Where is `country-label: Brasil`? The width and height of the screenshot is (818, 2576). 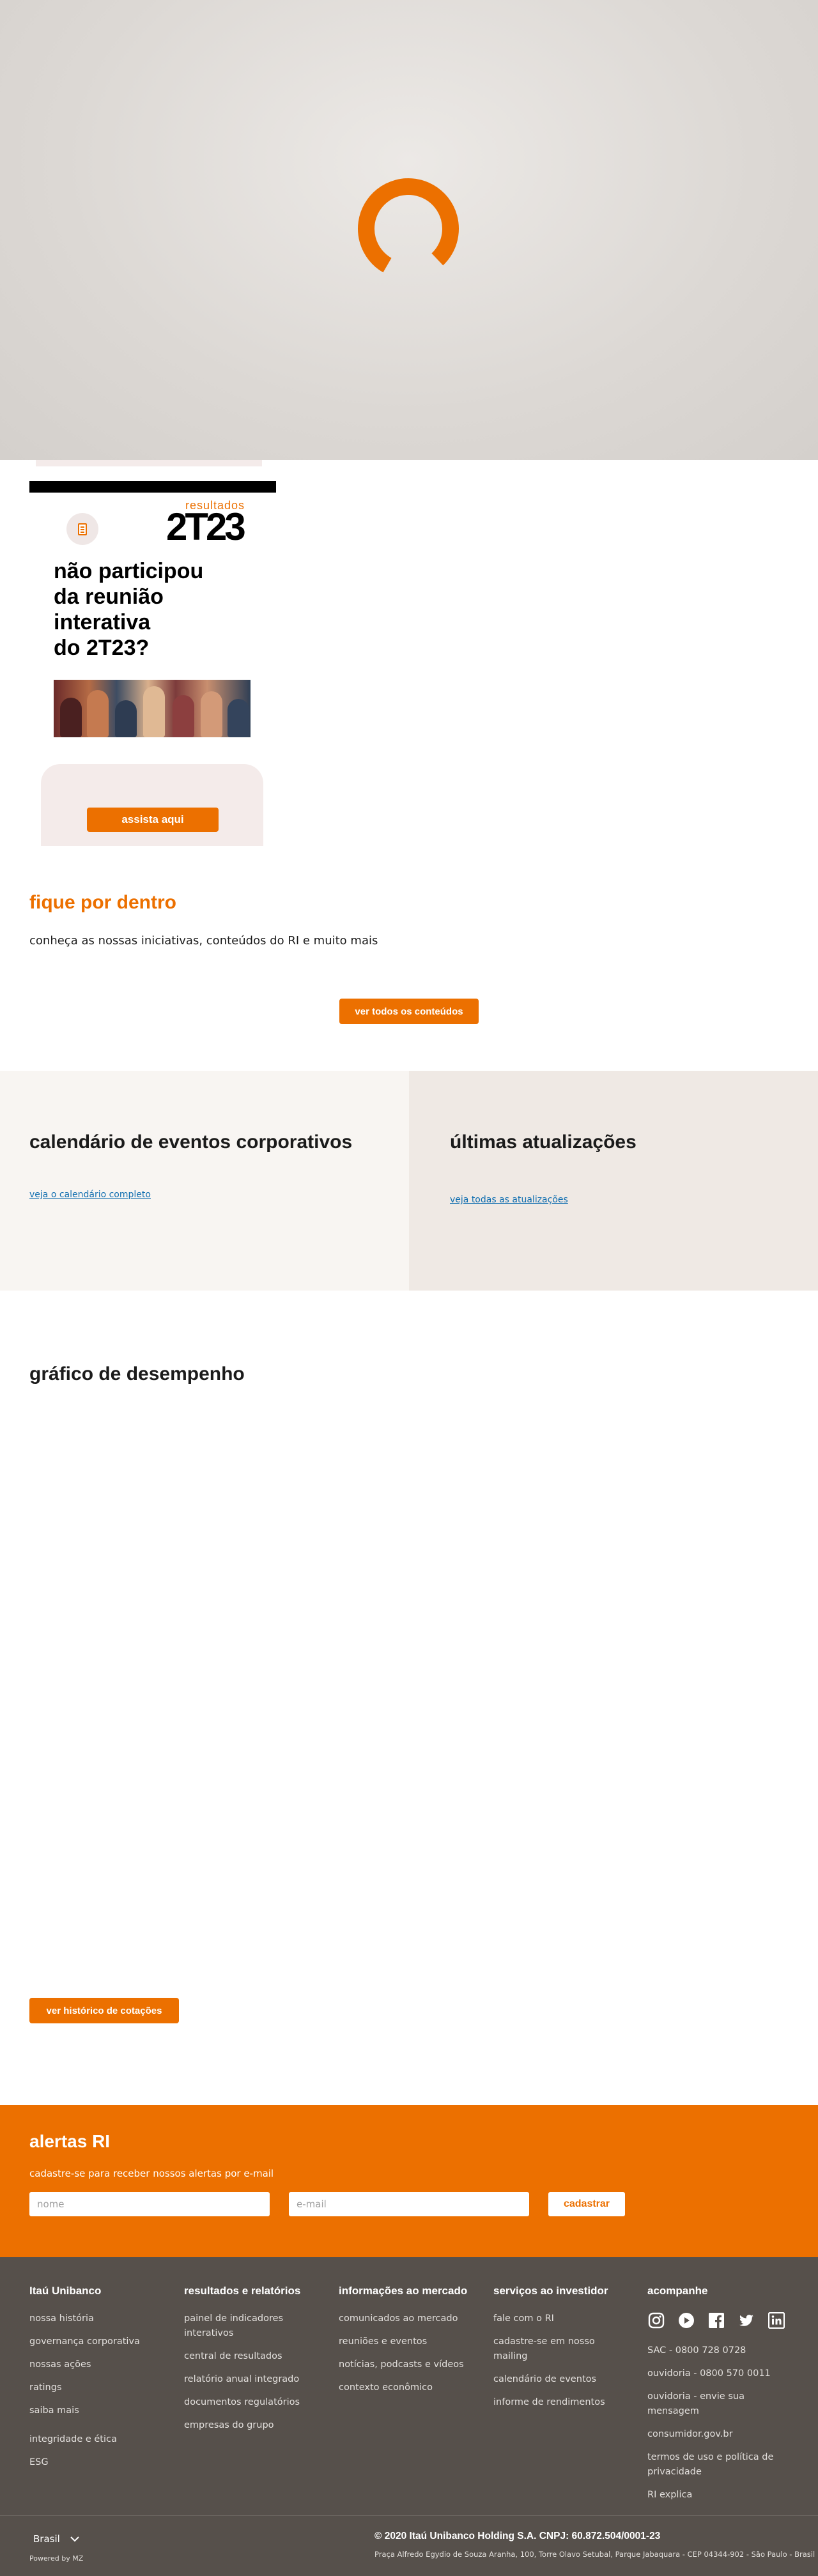
country-label: Brasil is located at coordinates (47, 2539).